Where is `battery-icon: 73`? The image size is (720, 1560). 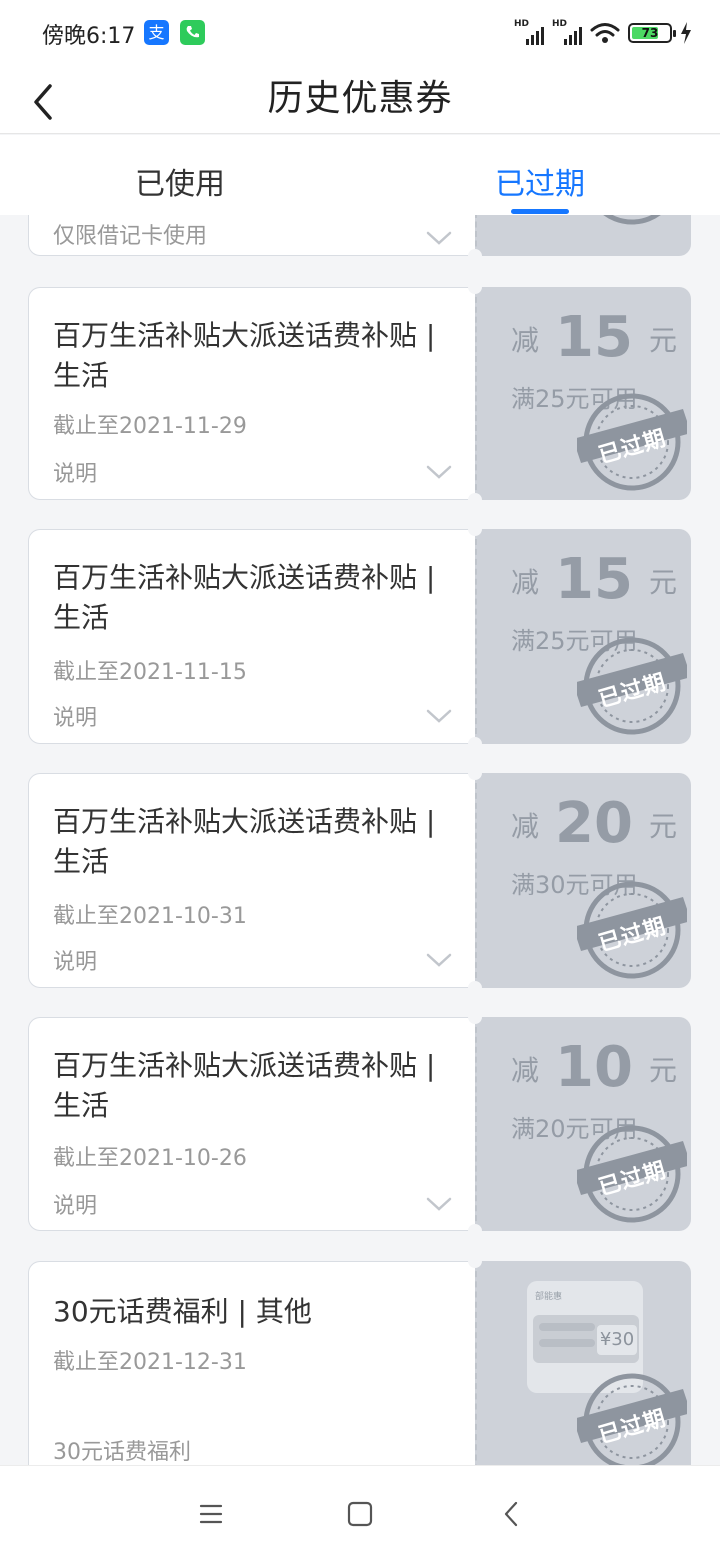
battery-icon: 73 is located at coordinates (652, 33).